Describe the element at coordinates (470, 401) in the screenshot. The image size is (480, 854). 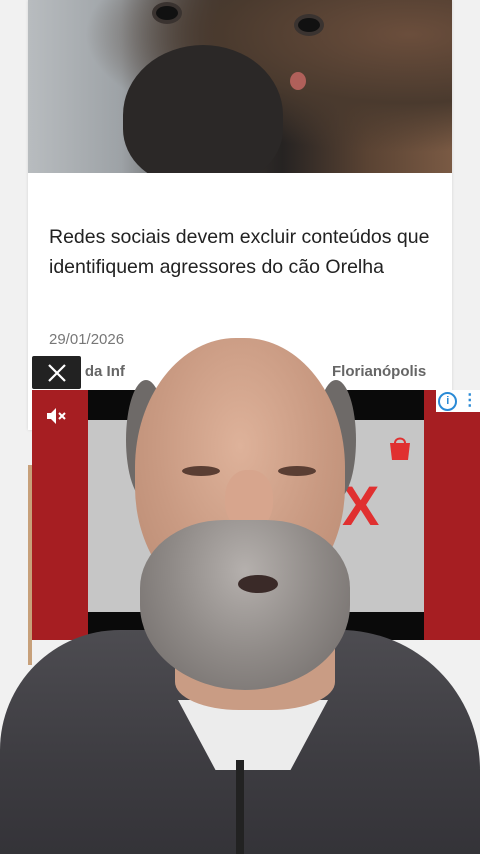
I see `kebab-menu-icon: ⋮` at that location.